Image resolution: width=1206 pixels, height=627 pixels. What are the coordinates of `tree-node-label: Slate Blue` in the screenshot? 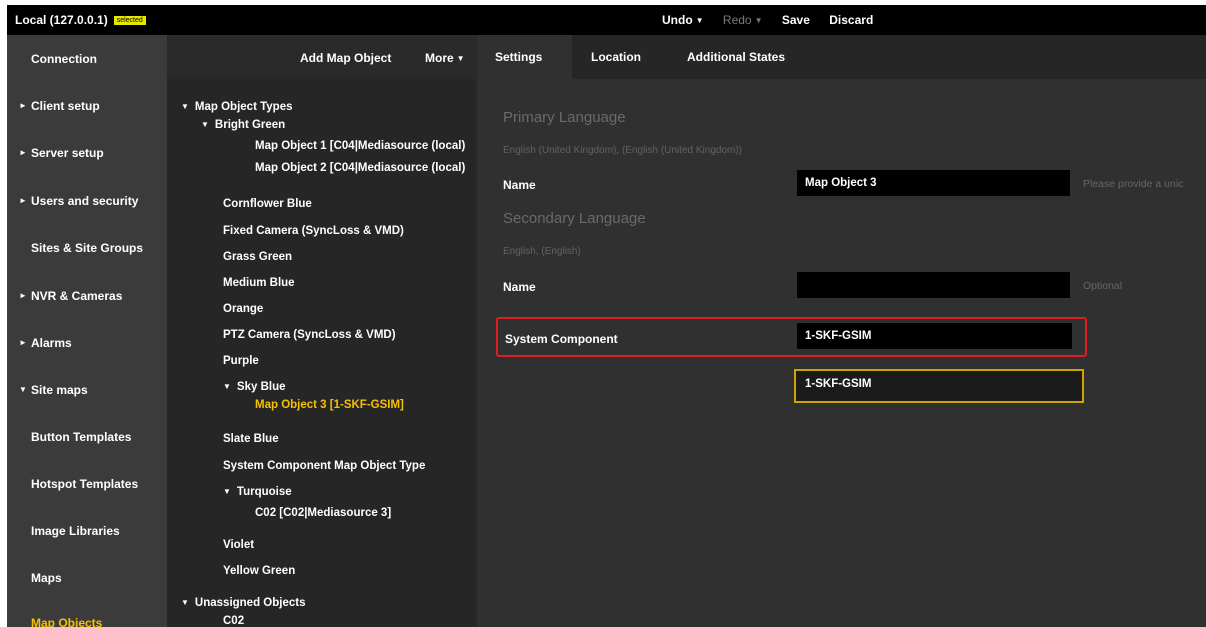 It's located at (251, 439).